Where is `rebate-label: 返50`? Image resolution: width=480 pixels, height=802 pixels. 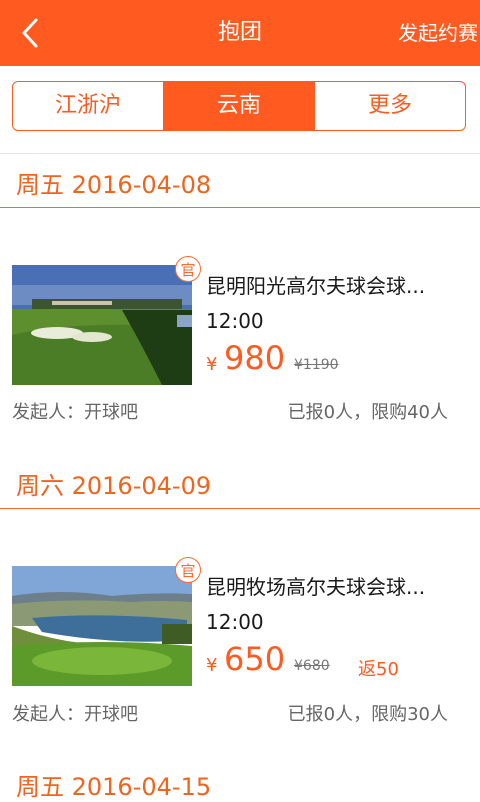 rebate-label: 返50 is located at coordinates (378, 669).